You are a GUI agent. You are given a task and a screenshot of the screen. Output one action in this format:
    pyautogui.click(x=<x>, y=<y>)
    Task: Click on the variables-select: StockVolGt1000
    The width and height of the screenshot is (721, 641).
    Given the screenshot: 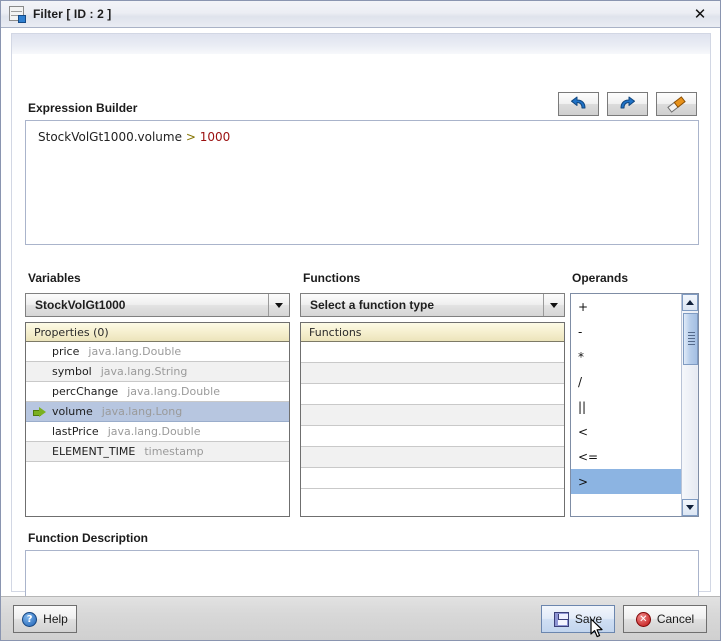 What is the action you would take?
    pyautogui.click(x=157, y=305)
    